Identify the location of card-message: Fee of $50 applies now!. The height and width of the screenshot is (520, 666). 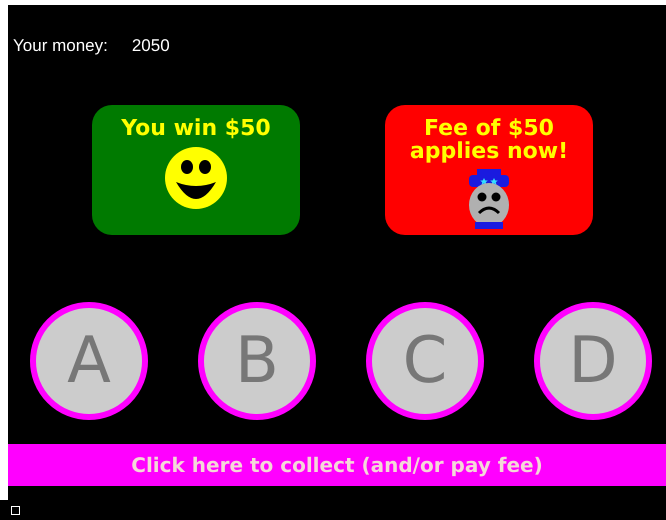
(489, 140).